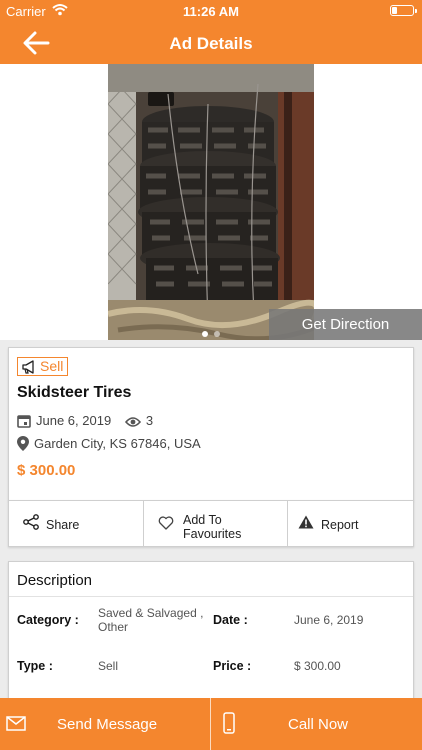 The height and width of the screenshot is (750, 422). What do you see at coordinates (117, 443) in the screenshot?
I see `ad-location: Garden City, KS 67846, USA` at bounding box center [117, 443].